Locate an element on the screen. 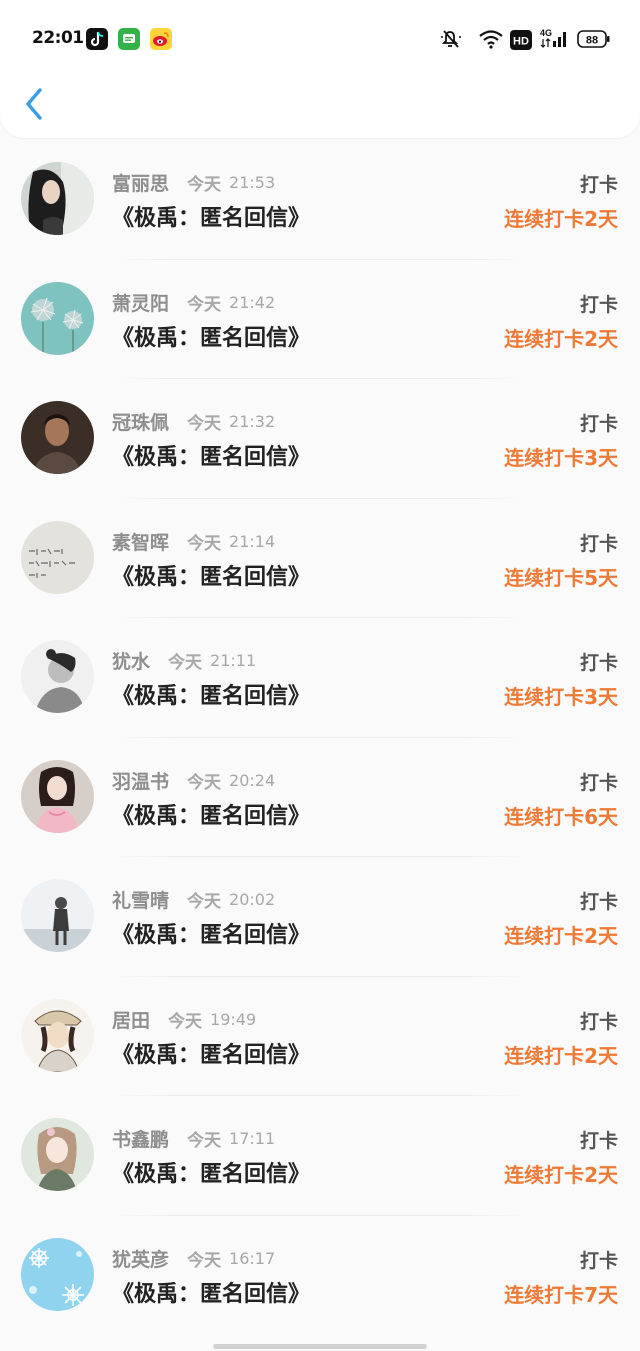 The image size is (640, 1351). list-item: 冠珠佩 今天 21:32 《极禹：匿名回信》 打卡 连续打卡3天 is located at coordinates (320, 439).